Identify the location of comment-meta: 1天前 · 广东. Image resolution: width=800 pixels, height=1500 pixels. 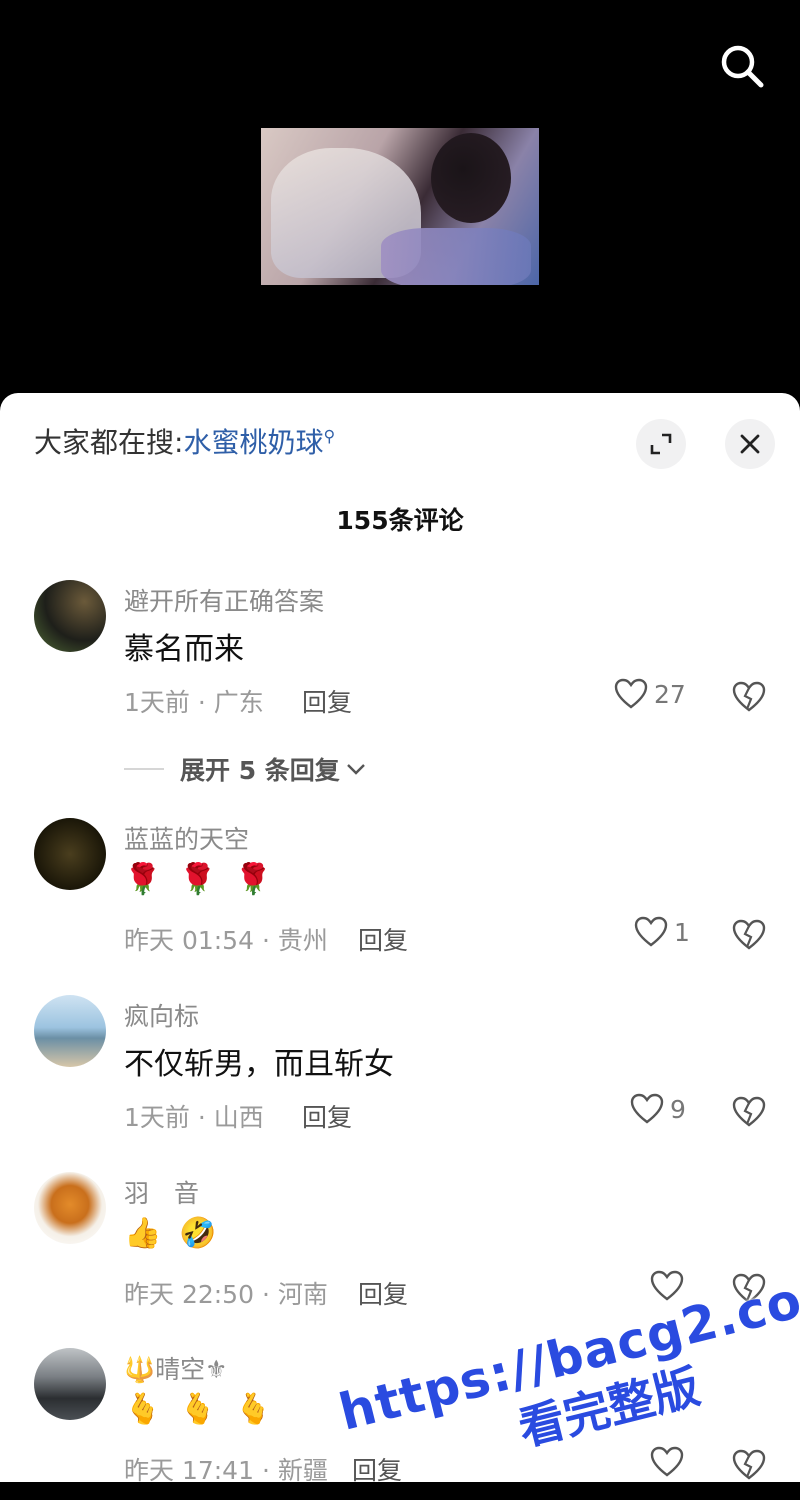
(194, 702).